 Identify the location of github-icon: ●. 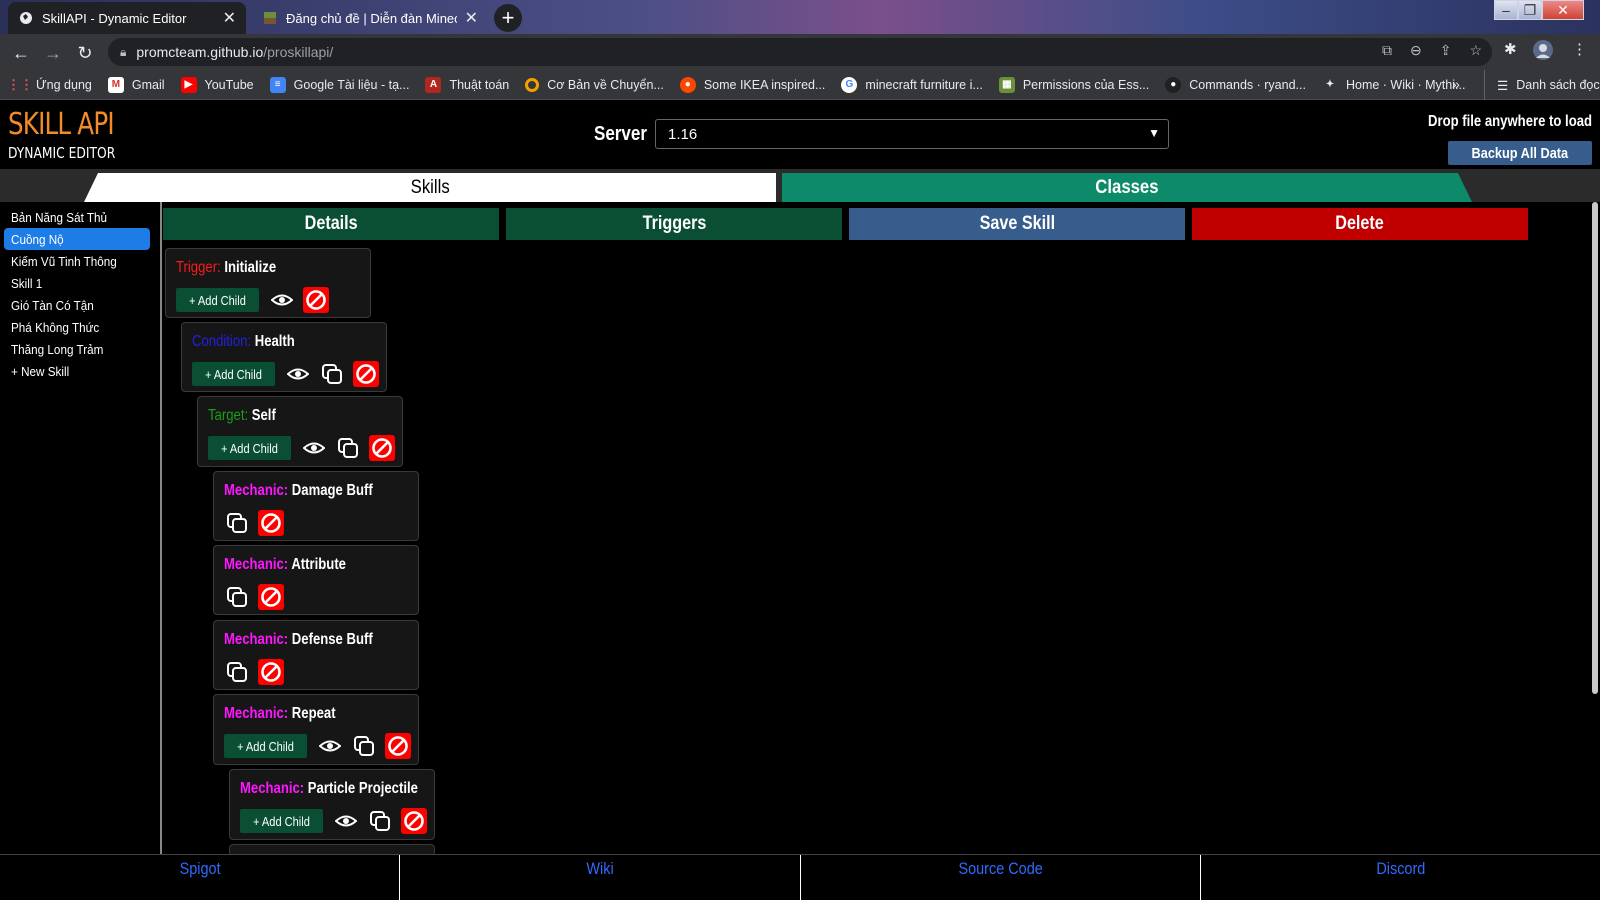
(1173, 84).